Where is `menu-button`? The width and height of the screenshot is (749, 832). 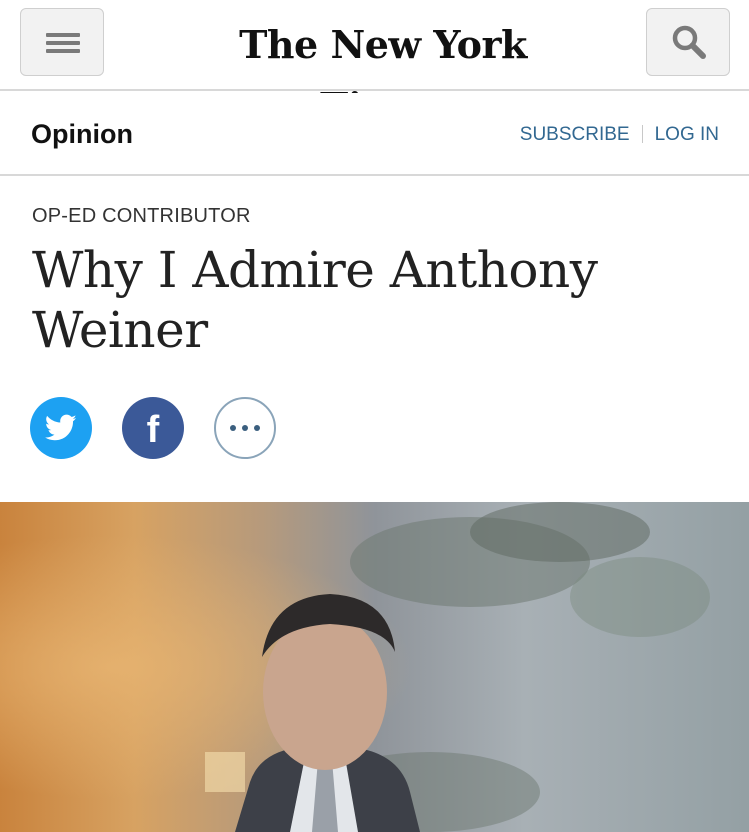 menu-button is located at coordinates (62, 42).